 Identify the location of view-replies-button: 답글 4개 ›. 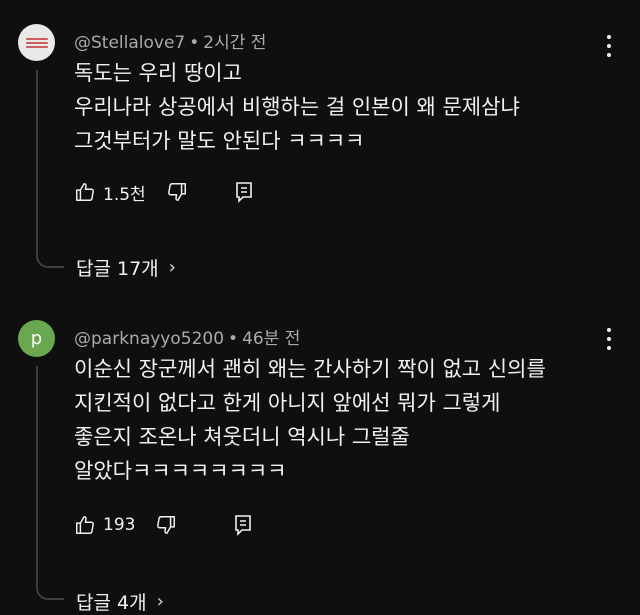
(120, 601).